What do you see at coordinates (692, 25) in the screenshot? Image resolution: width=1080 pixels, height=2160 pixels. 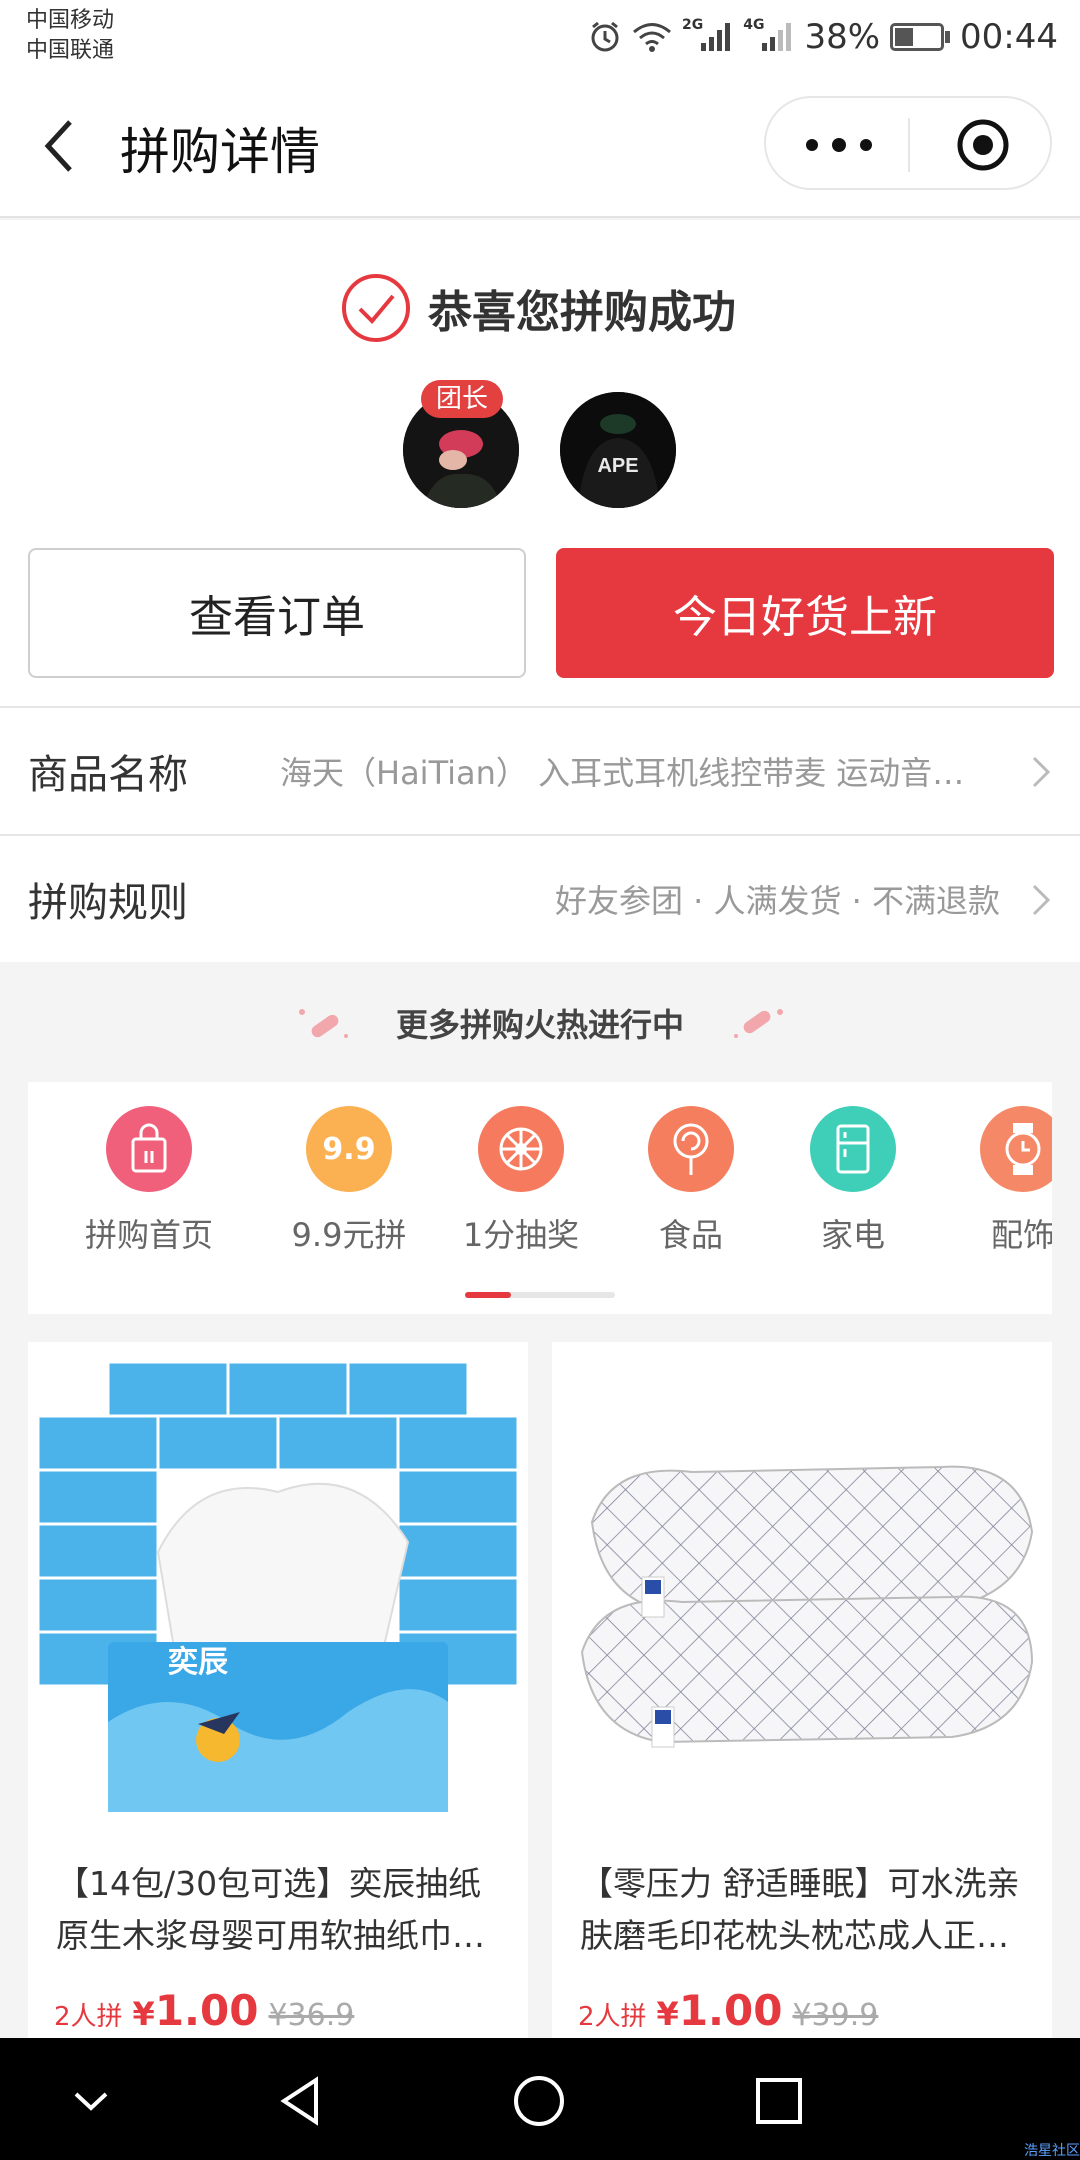 I see `net-2g-label: 2G` at bounding box center [692, 25].